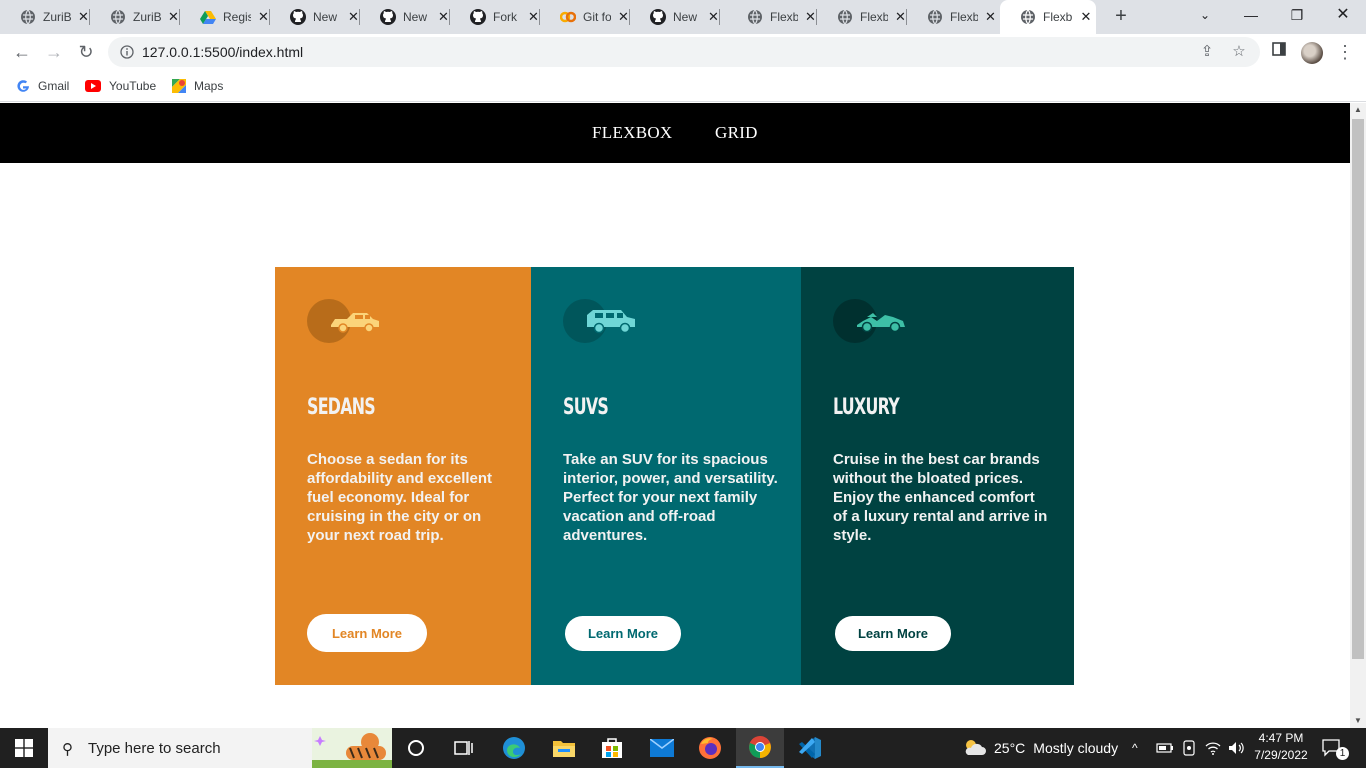 The width and height of the screenshot is (1366, 768). What do you see at coordinates (179, 86) in the screenshot?
I see `maps-icon` at bounding box center [179, 86].